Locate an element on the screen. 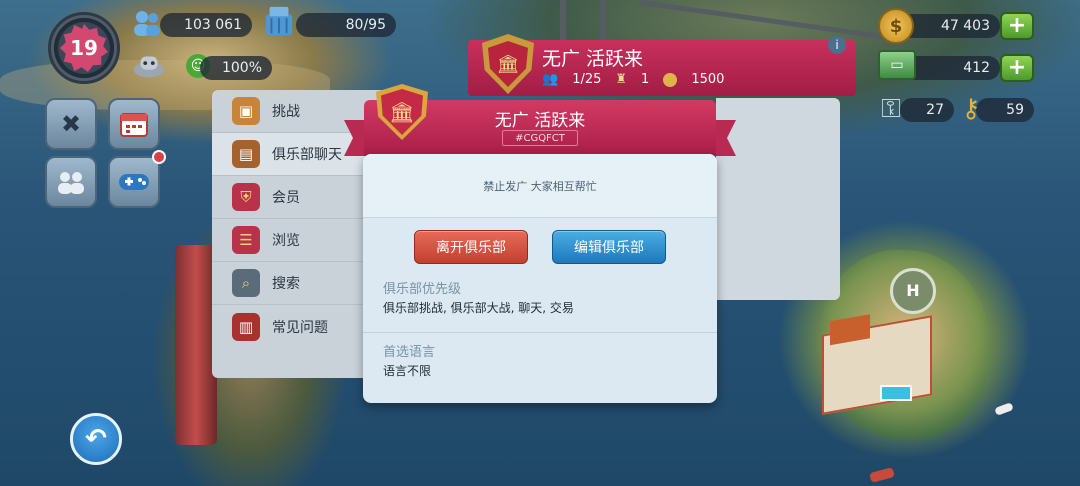  tools-button: ✖ is located at coordinates (71, 124).